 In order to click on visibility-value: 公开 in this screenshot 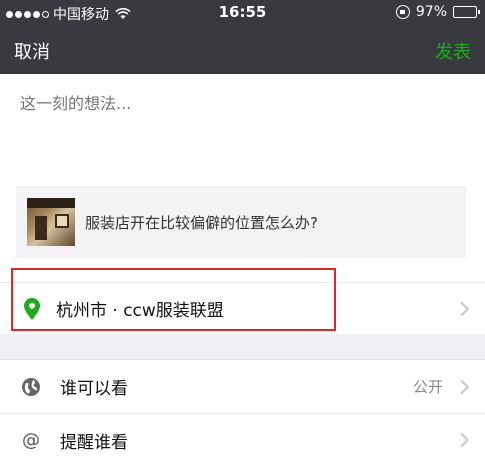, I will do `click(427, 387)`.